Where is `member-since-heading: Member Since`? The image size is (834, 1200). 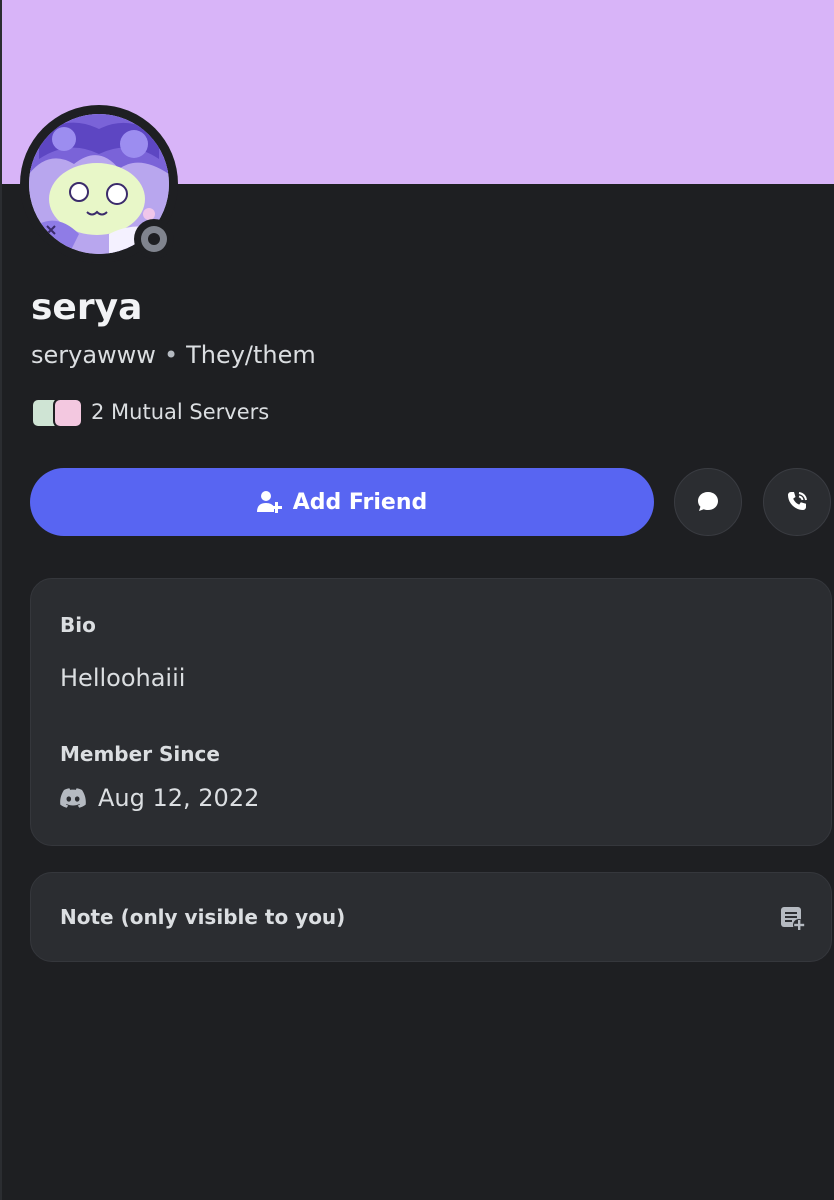
member-since-heading: Member Since is located at coordinates (140, 754).